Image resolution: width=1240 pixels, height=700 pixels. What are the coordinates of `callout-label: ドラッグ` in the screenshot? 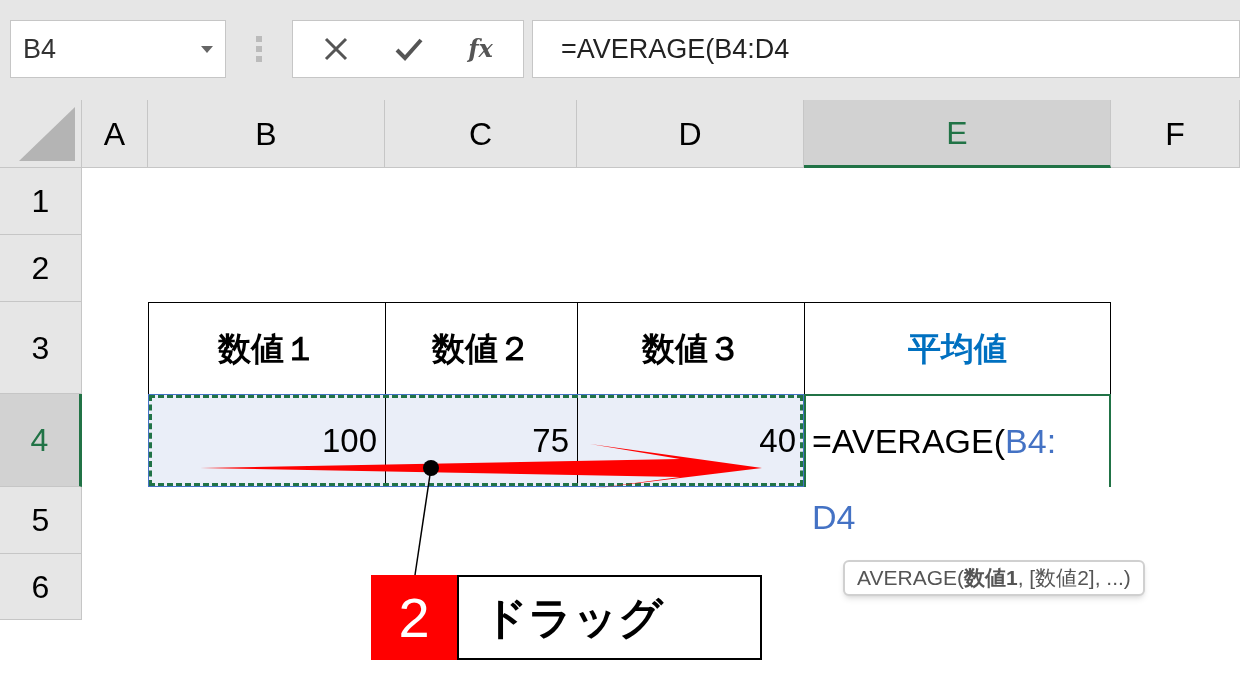 It's located at (609, 617).